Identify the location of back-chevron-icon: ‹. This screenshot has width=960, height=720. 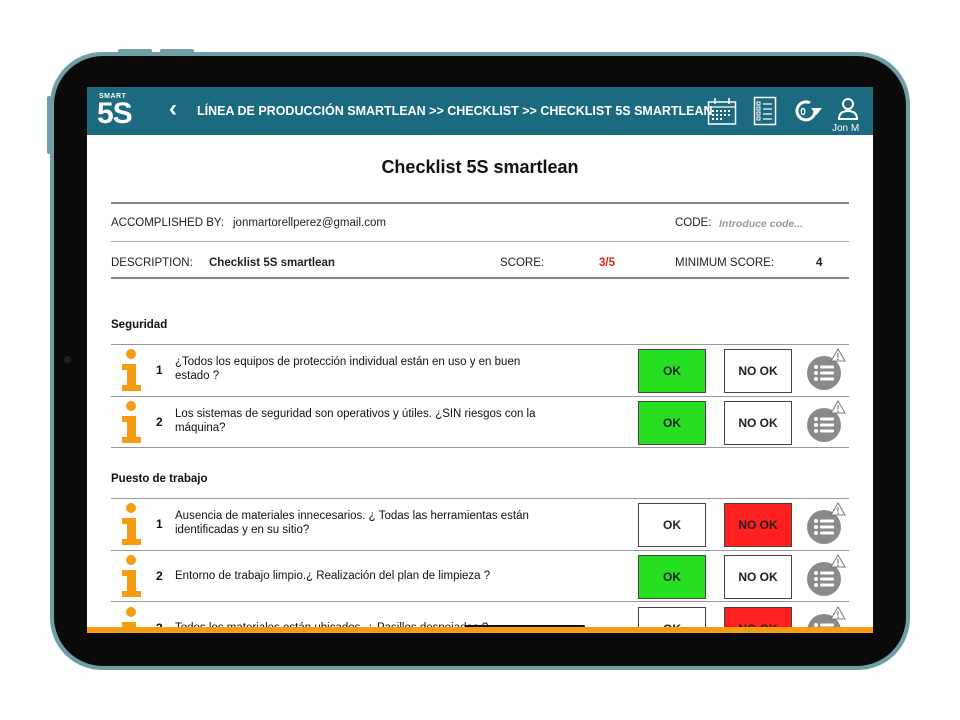
(173, 109).